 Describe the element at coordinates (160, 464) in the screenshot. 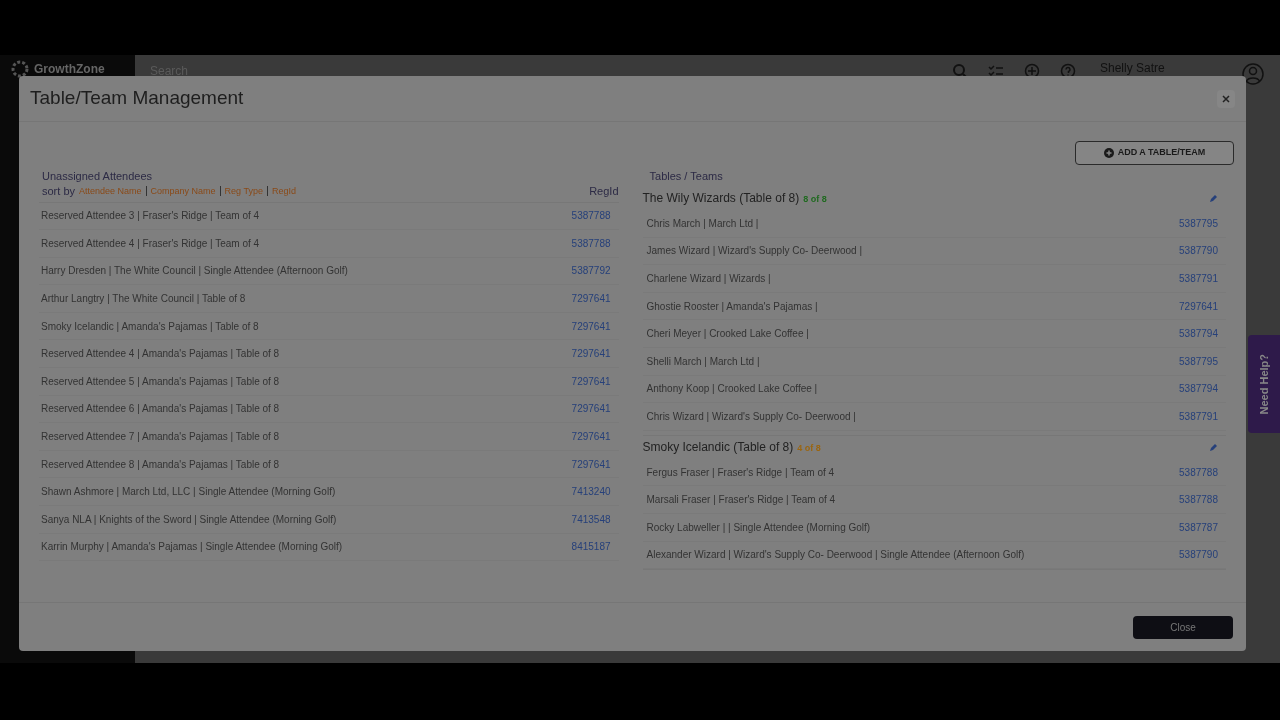

I see `attendee-text: Reserved Attendee 8 | Amanda's Pajamas | Table of 8` at that location.